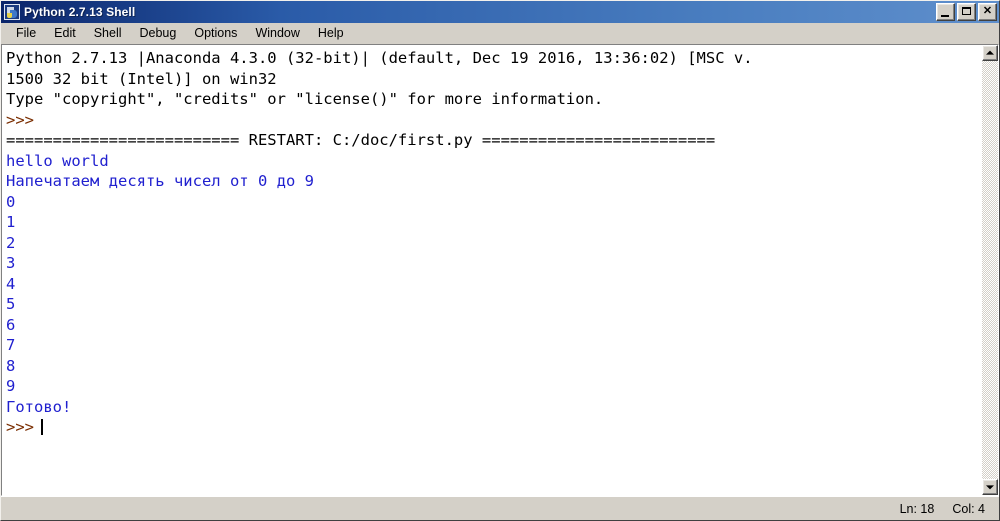 Image resolution: width=1000 pixels, height=521 pixels. What do you see at coordinates (108, 33) in the screenshot?
I see `menu-item-shell: Shell` at bounding box center [108, 33].